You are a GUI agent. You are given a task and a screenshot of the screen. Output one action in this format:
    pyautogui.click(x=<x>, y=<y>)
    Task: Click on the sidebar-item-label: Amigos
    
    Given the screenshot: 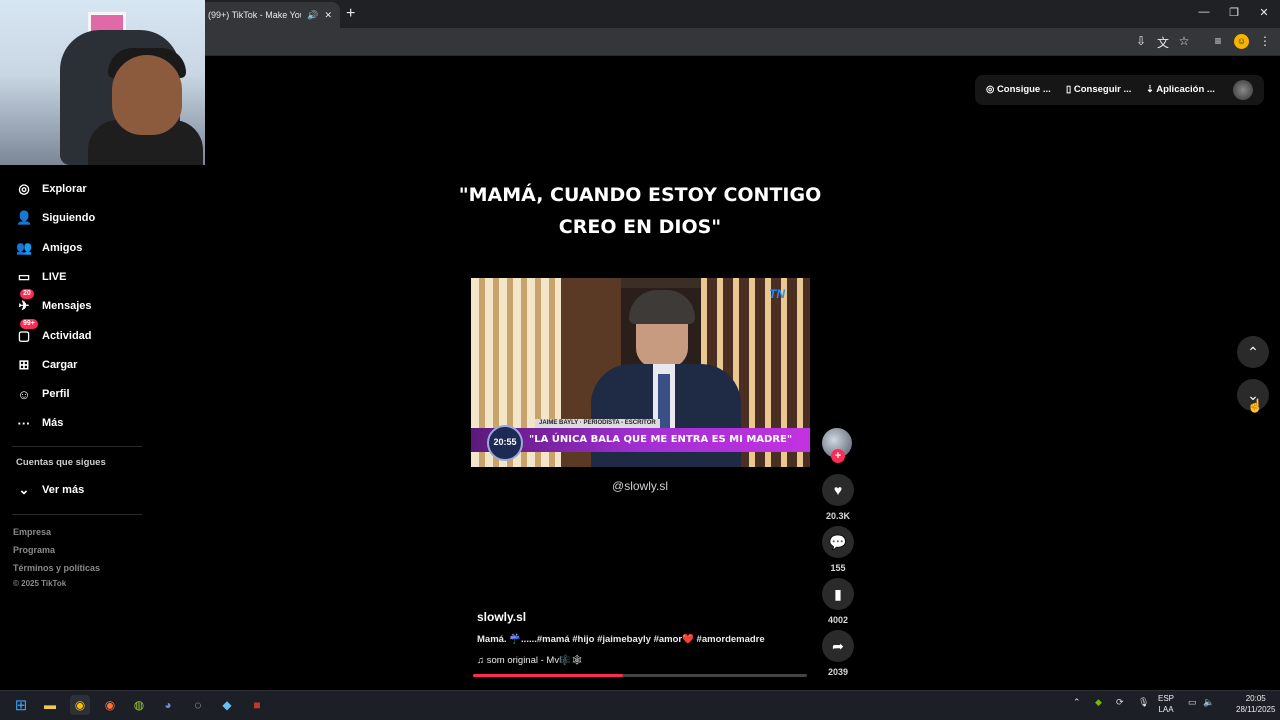 What is the action you would take?
    pyautogui.click(x=62, y=247)
    